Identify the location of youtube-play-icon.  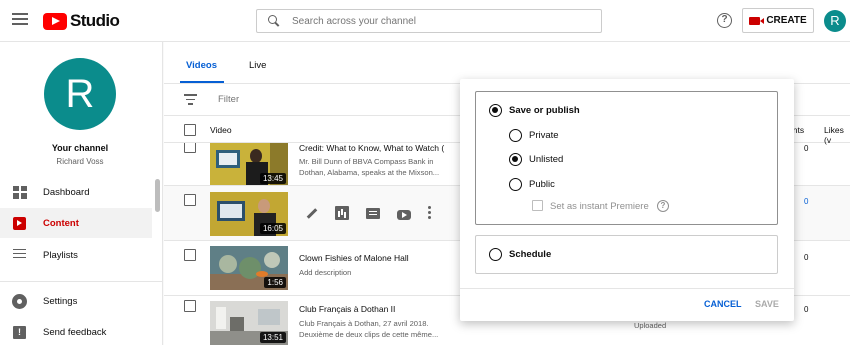
(404, 215).